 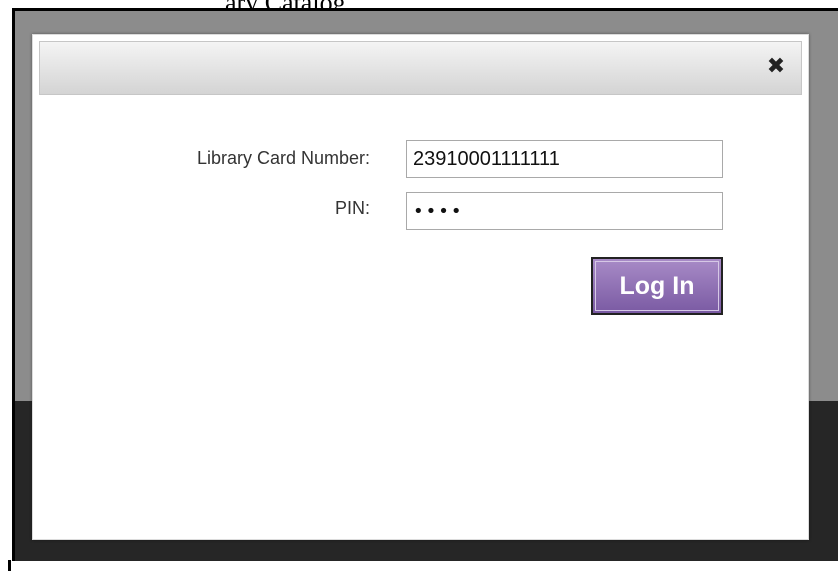 I want to click on card-number-input, so click(x=564, y=159).